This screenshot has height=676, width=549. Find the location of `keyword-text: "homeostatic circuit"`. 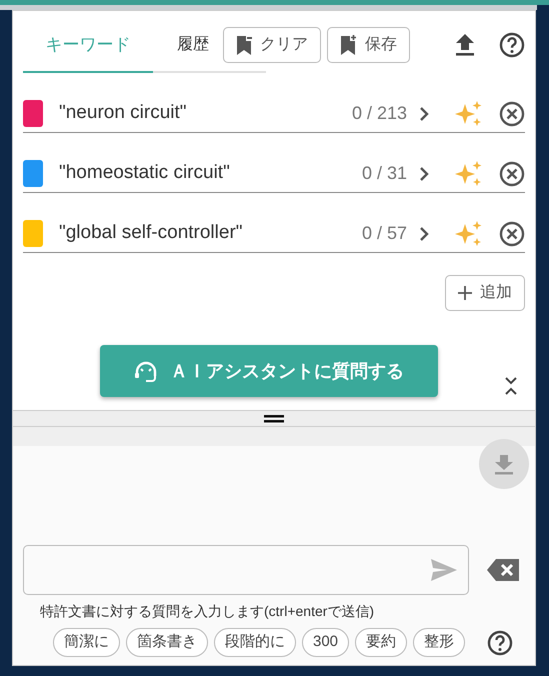

keyword-text: "homeostatic circuit" is located at coordinates (145, 173).